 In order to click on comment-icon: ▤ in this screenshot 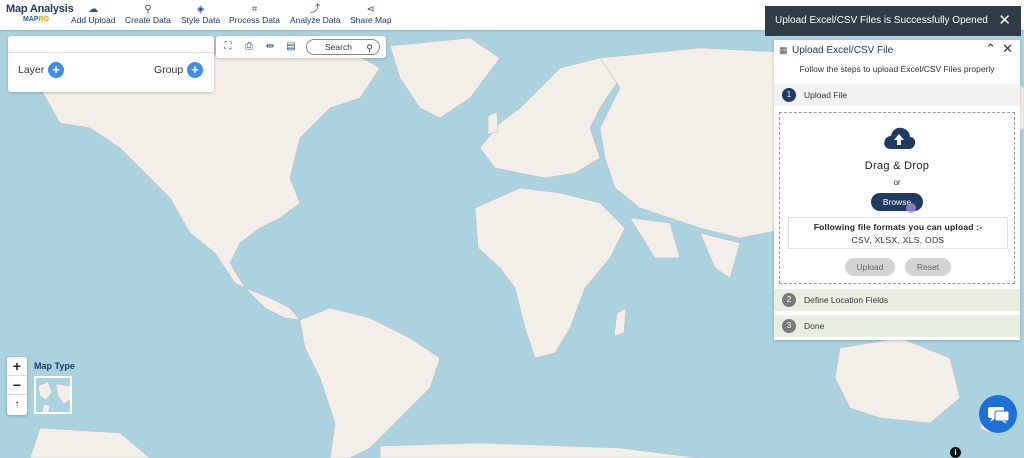, I will do `click(291, 47)`.